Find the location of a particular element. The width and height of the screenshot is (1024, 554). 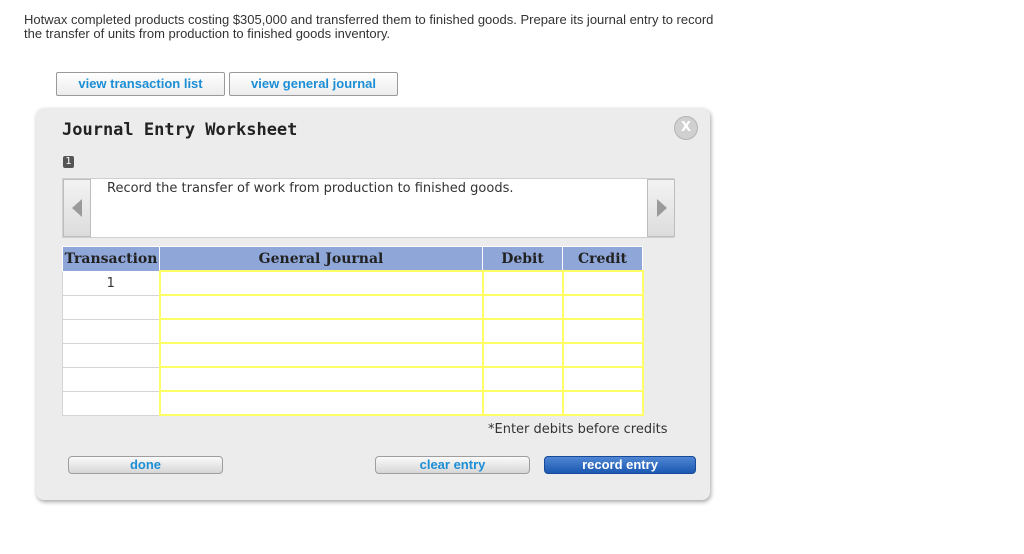

header-transaction: Transaction is located at coordinates (111, 259).